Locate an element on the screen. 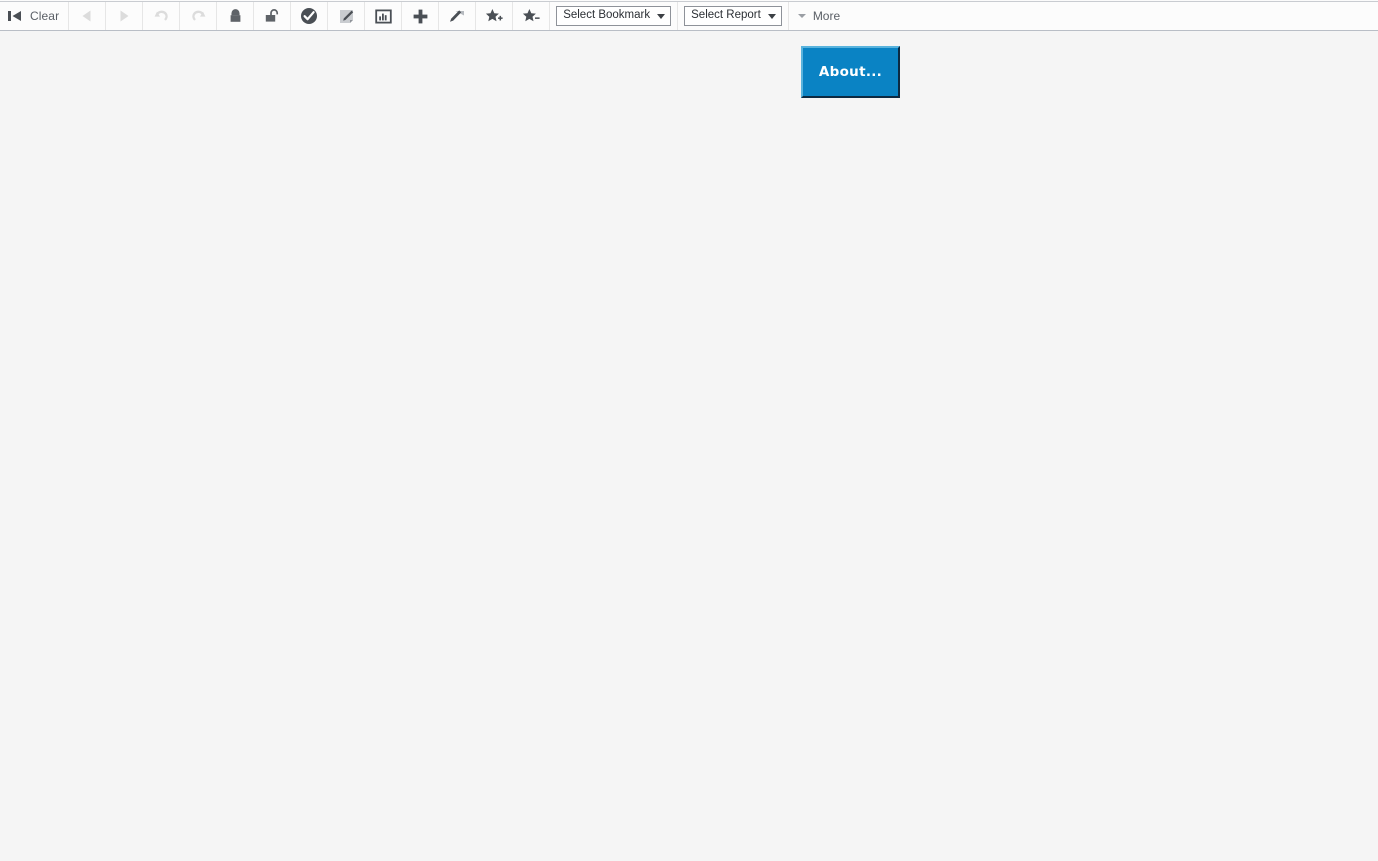 The image size is (1378, 861). clear-button: Clear is located at coordinates (35, 16).